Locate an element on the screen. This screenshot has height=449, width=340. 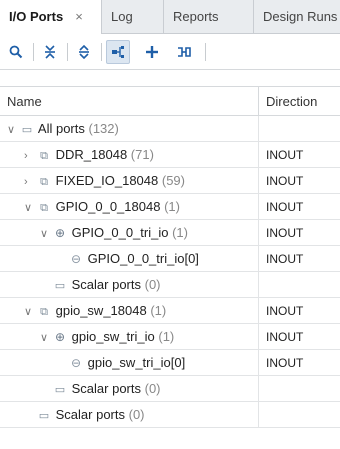
tree-row-scalar-ports-root: ▭ Scalar ports (0) is located at coordinates (170, 415).